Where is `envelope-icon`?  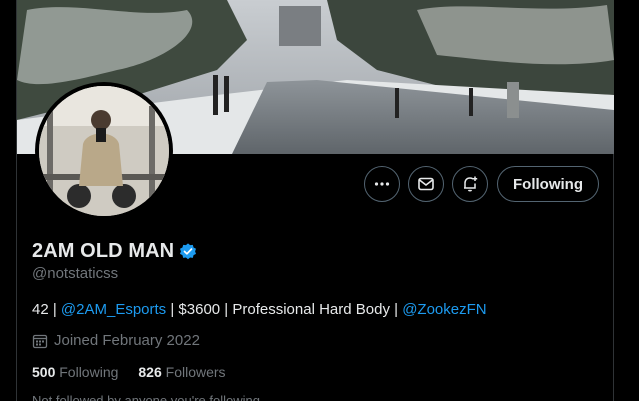
envelope-icon is located at coordinates (426, 184).